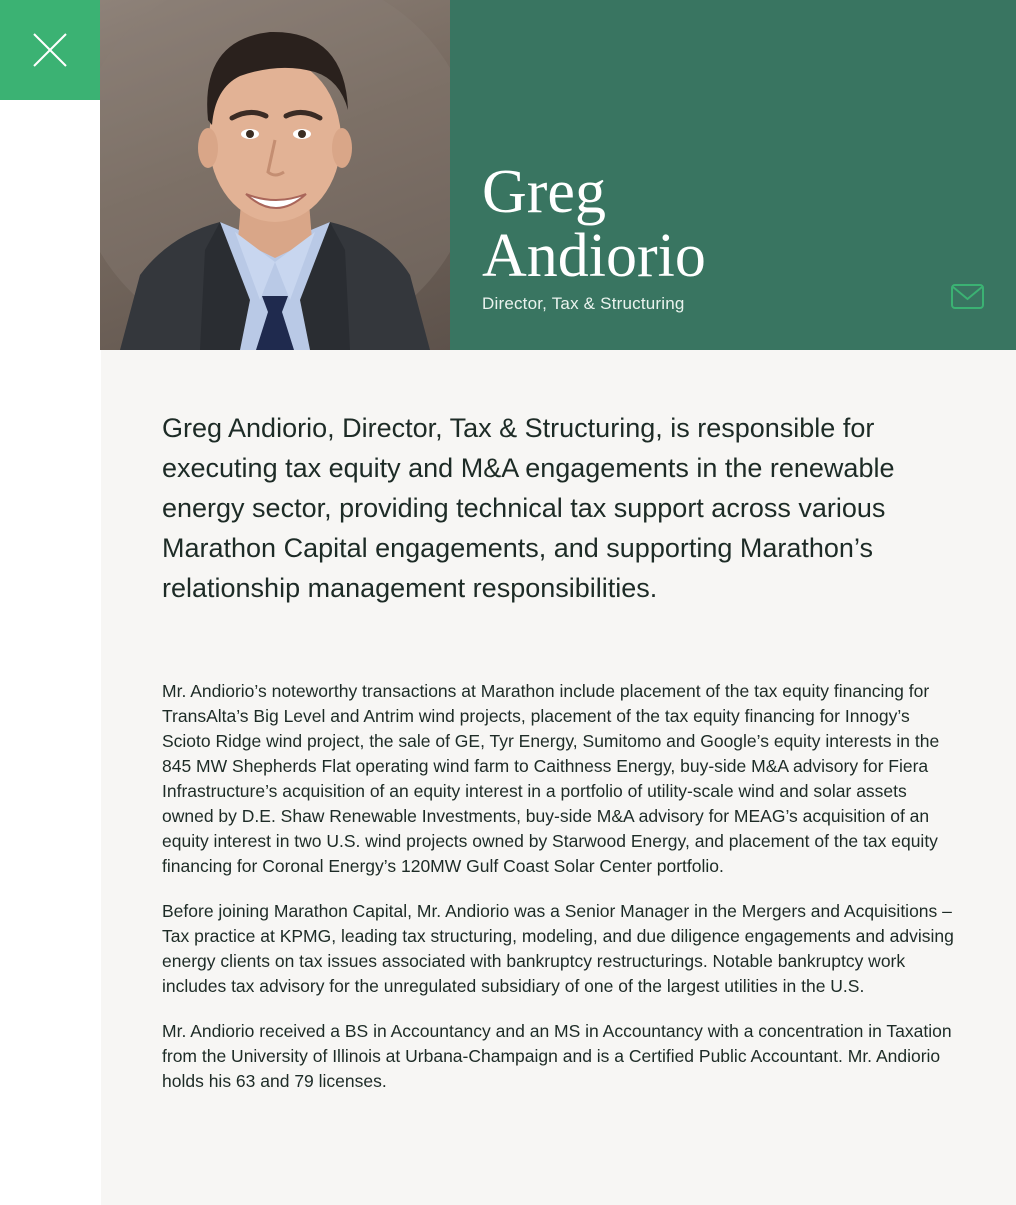 This screenshot has width=1016, height=1205. I want to click on profile-photo, so click(275, 175).